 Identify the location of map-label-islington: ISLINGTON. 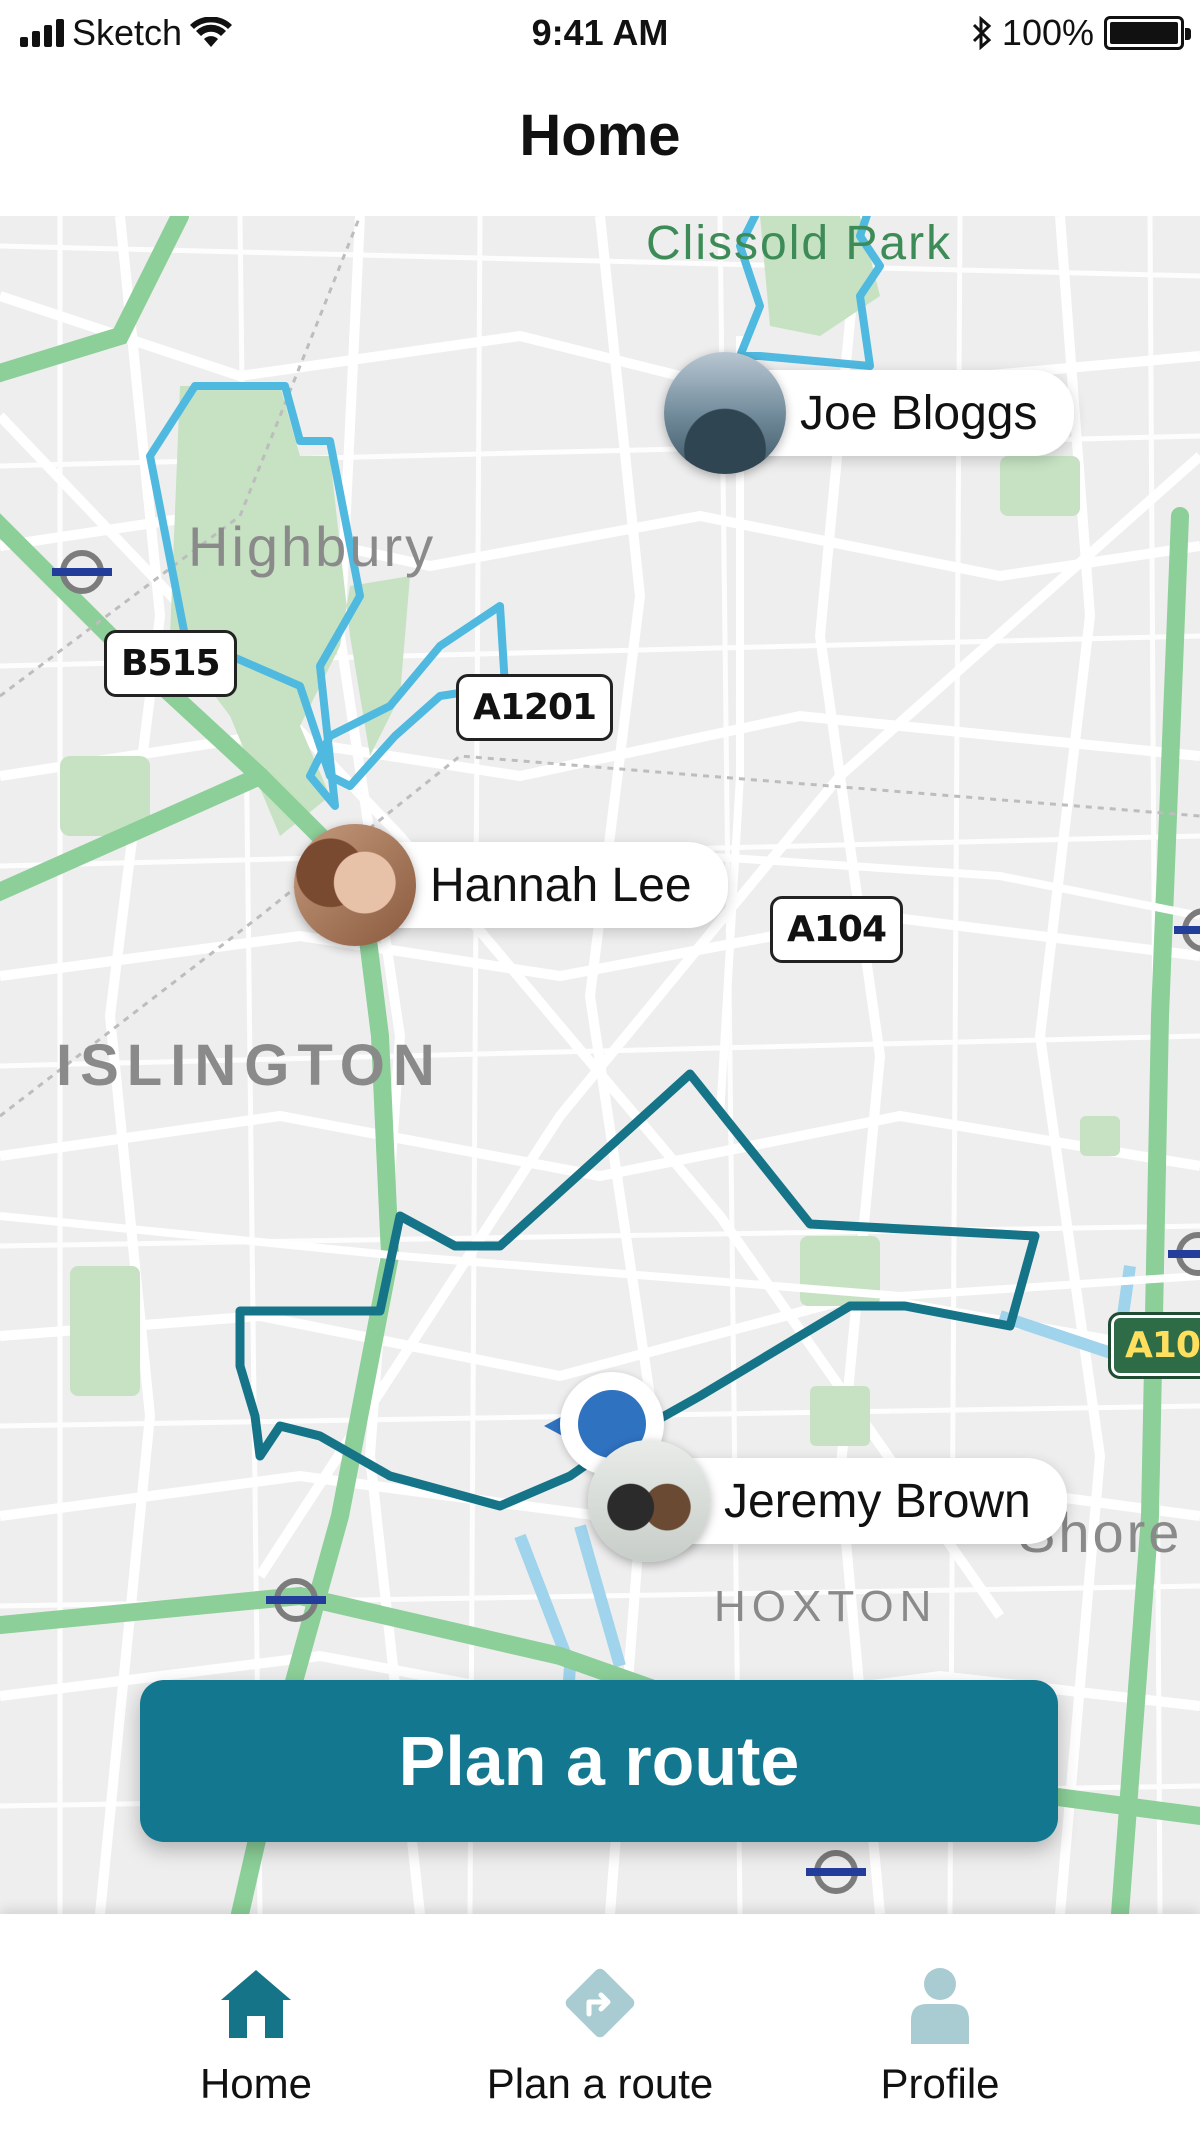
(249, 1065).